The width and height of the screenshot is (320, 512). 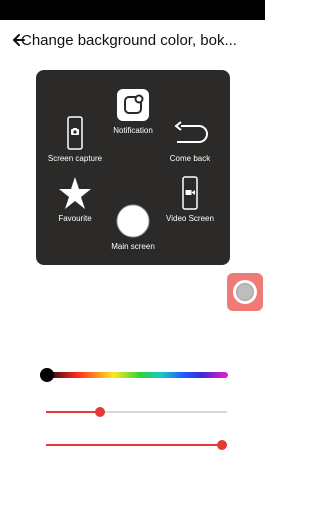 I want to click on camera-phone-icon, so click(x=75, y=133).